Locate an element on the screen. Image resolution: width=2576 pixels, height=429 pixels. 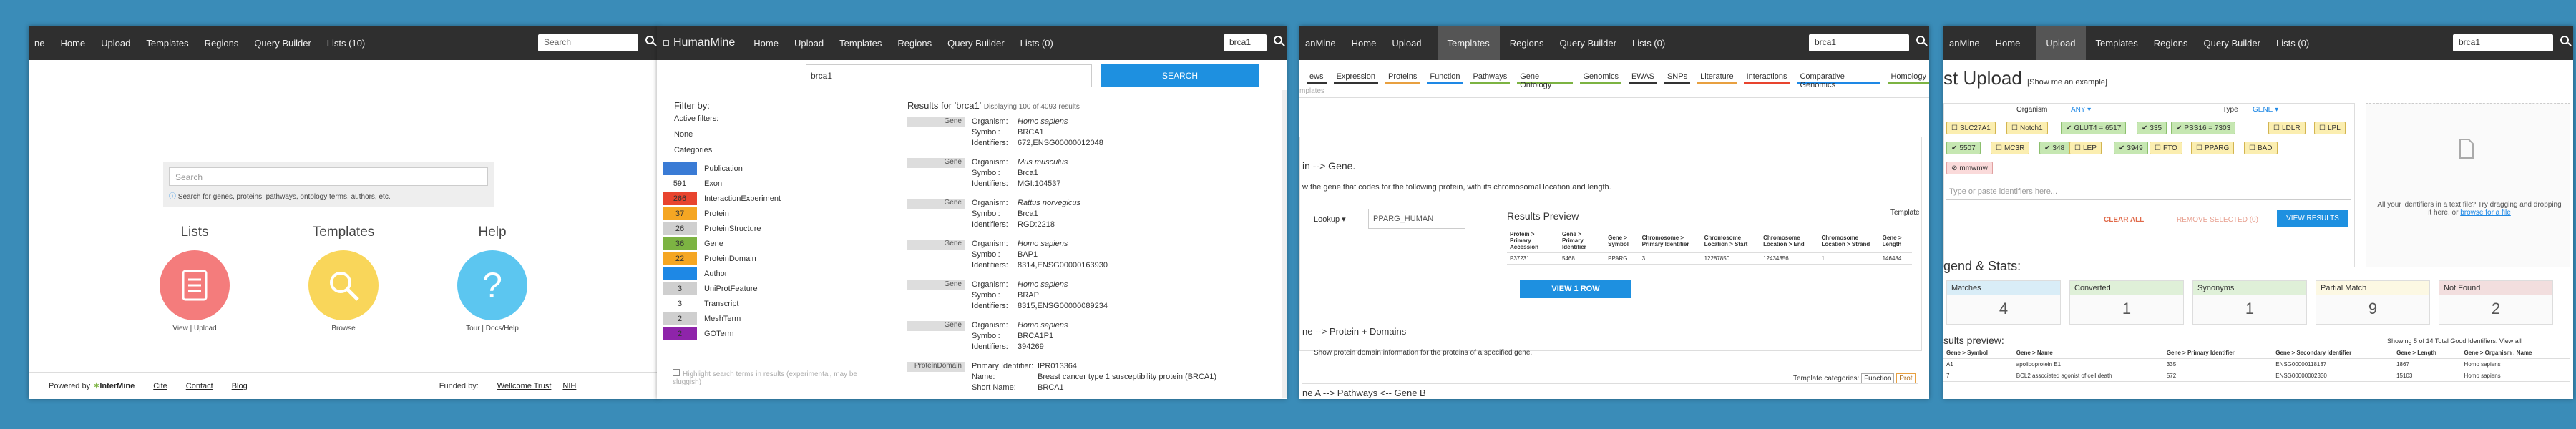
identifier-chip: ☐ FTO is located at coordinates (2166, 148).